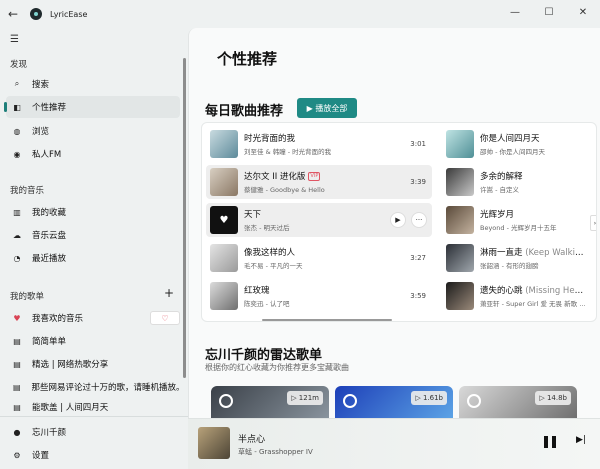  What do you see at coordinates (418, 258) in the screenshot?
I see `song-duration: 3:27` at bounding box center [418, 258].